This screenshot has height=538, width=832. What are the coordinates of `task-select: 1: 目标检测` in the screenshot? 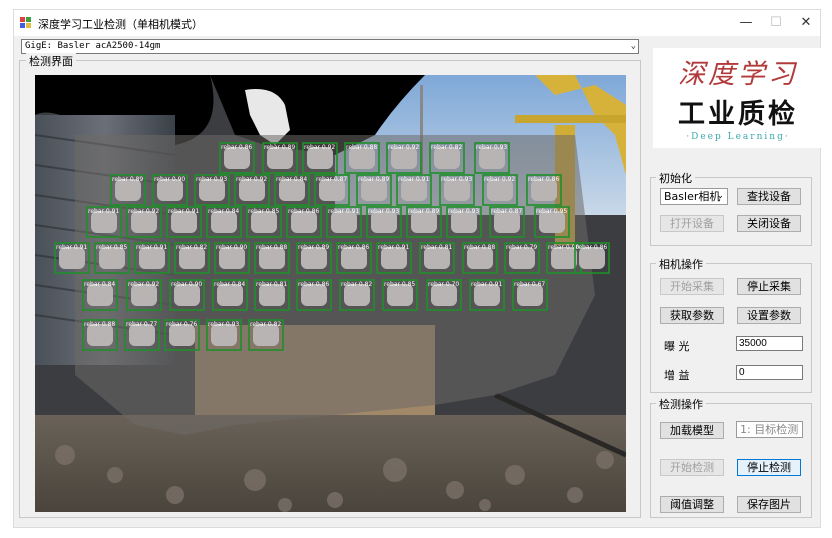 It's located at (769, 429).